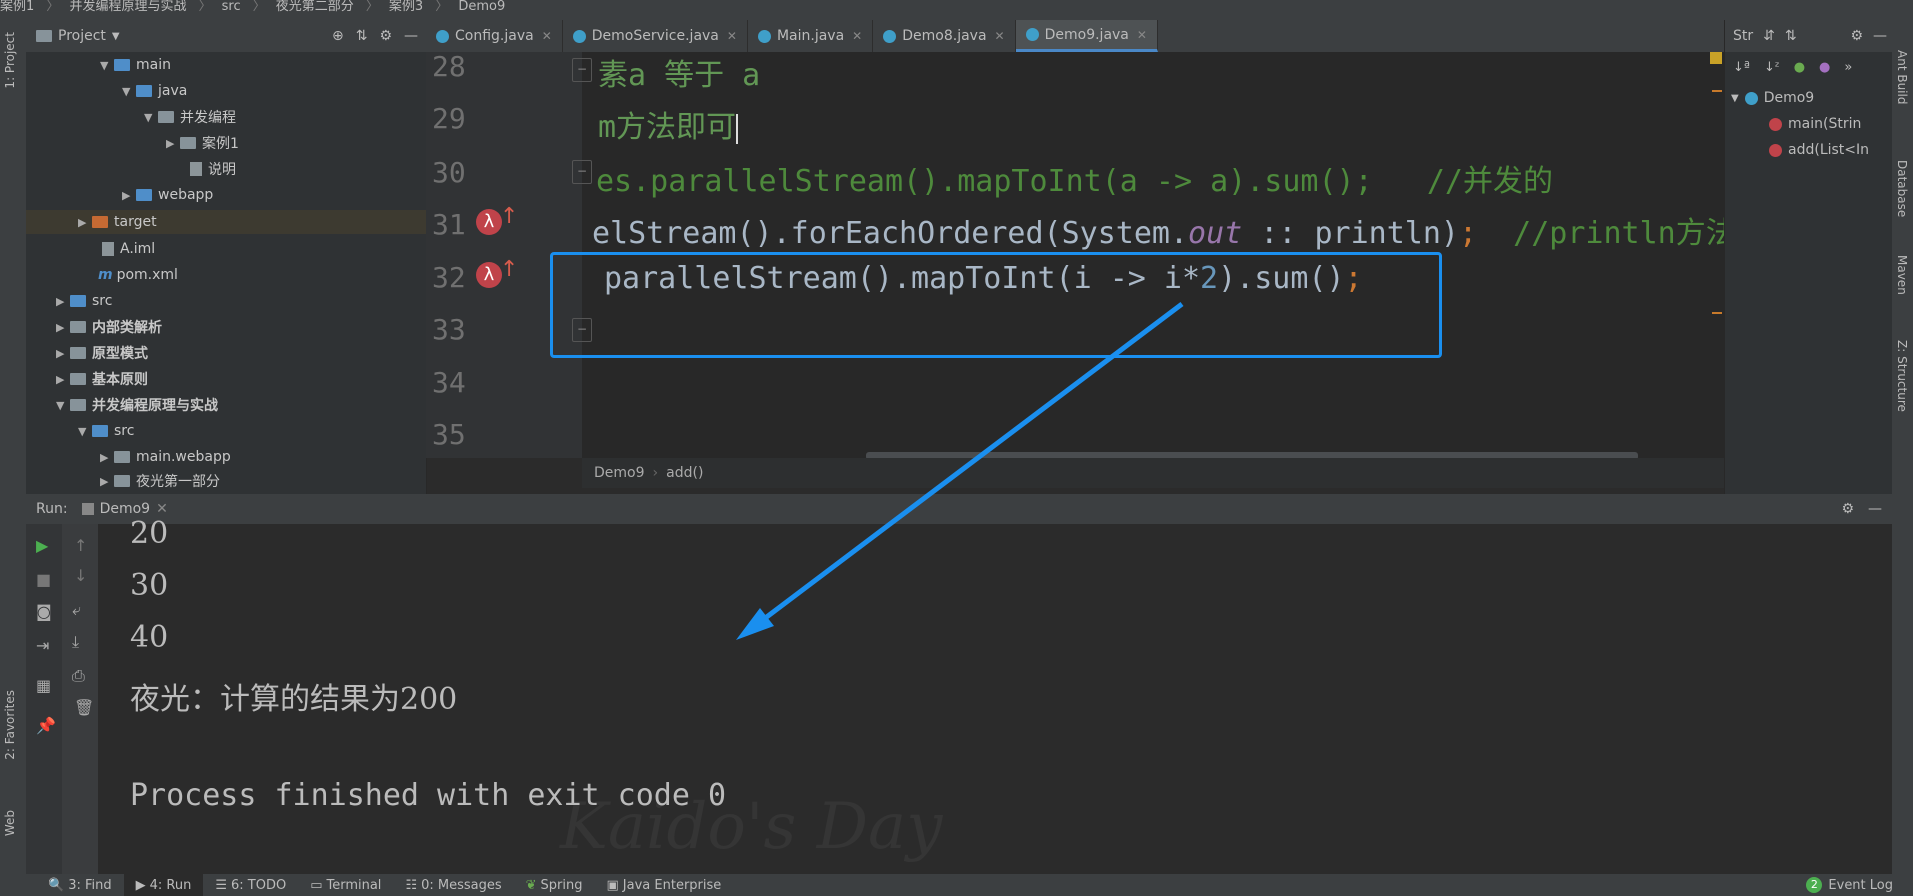 This screenshot has height=896, width=1913. I want to click on tab-spring: ❦ Spring, so click(554, 885).